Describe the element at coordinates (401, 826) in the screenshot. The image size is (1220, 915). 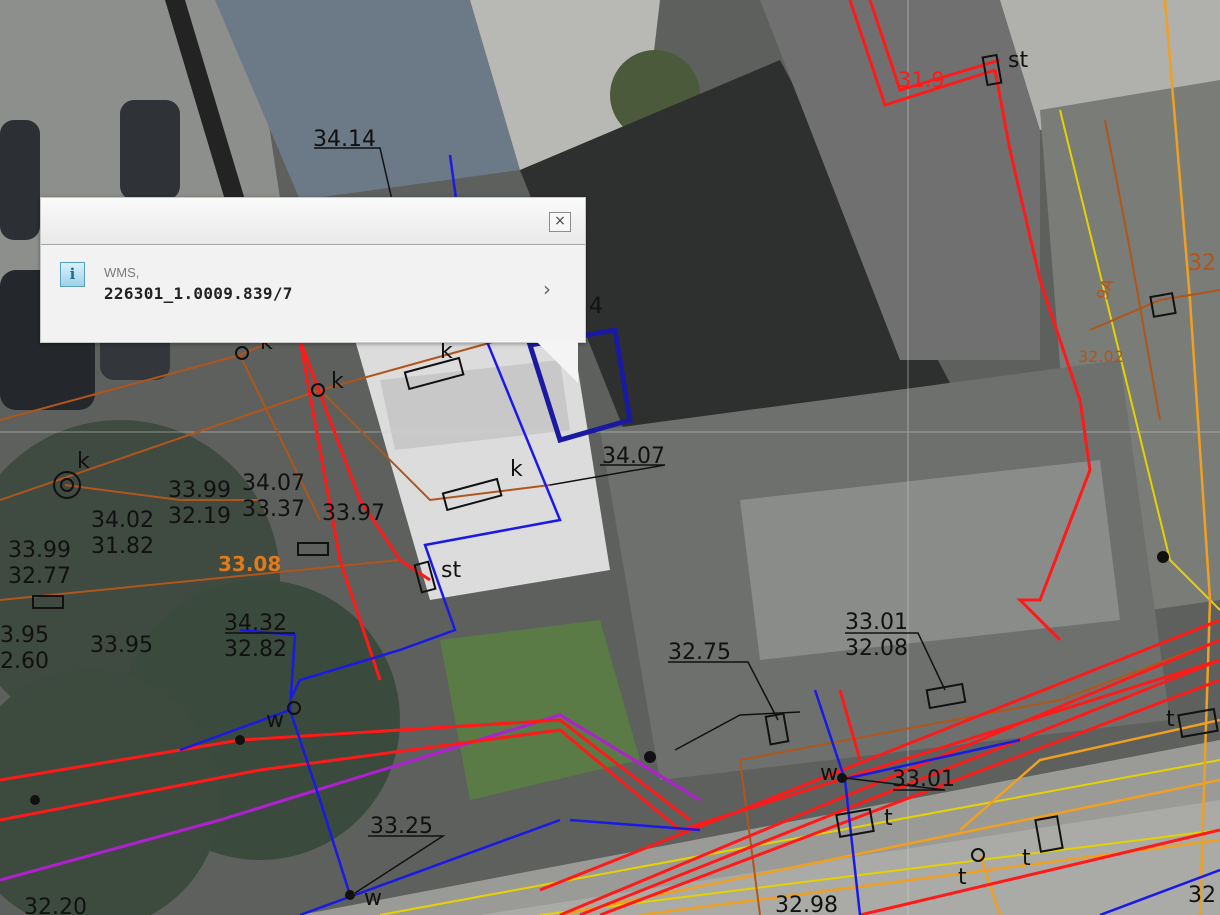
I see `map-label: 33.25` at that location.